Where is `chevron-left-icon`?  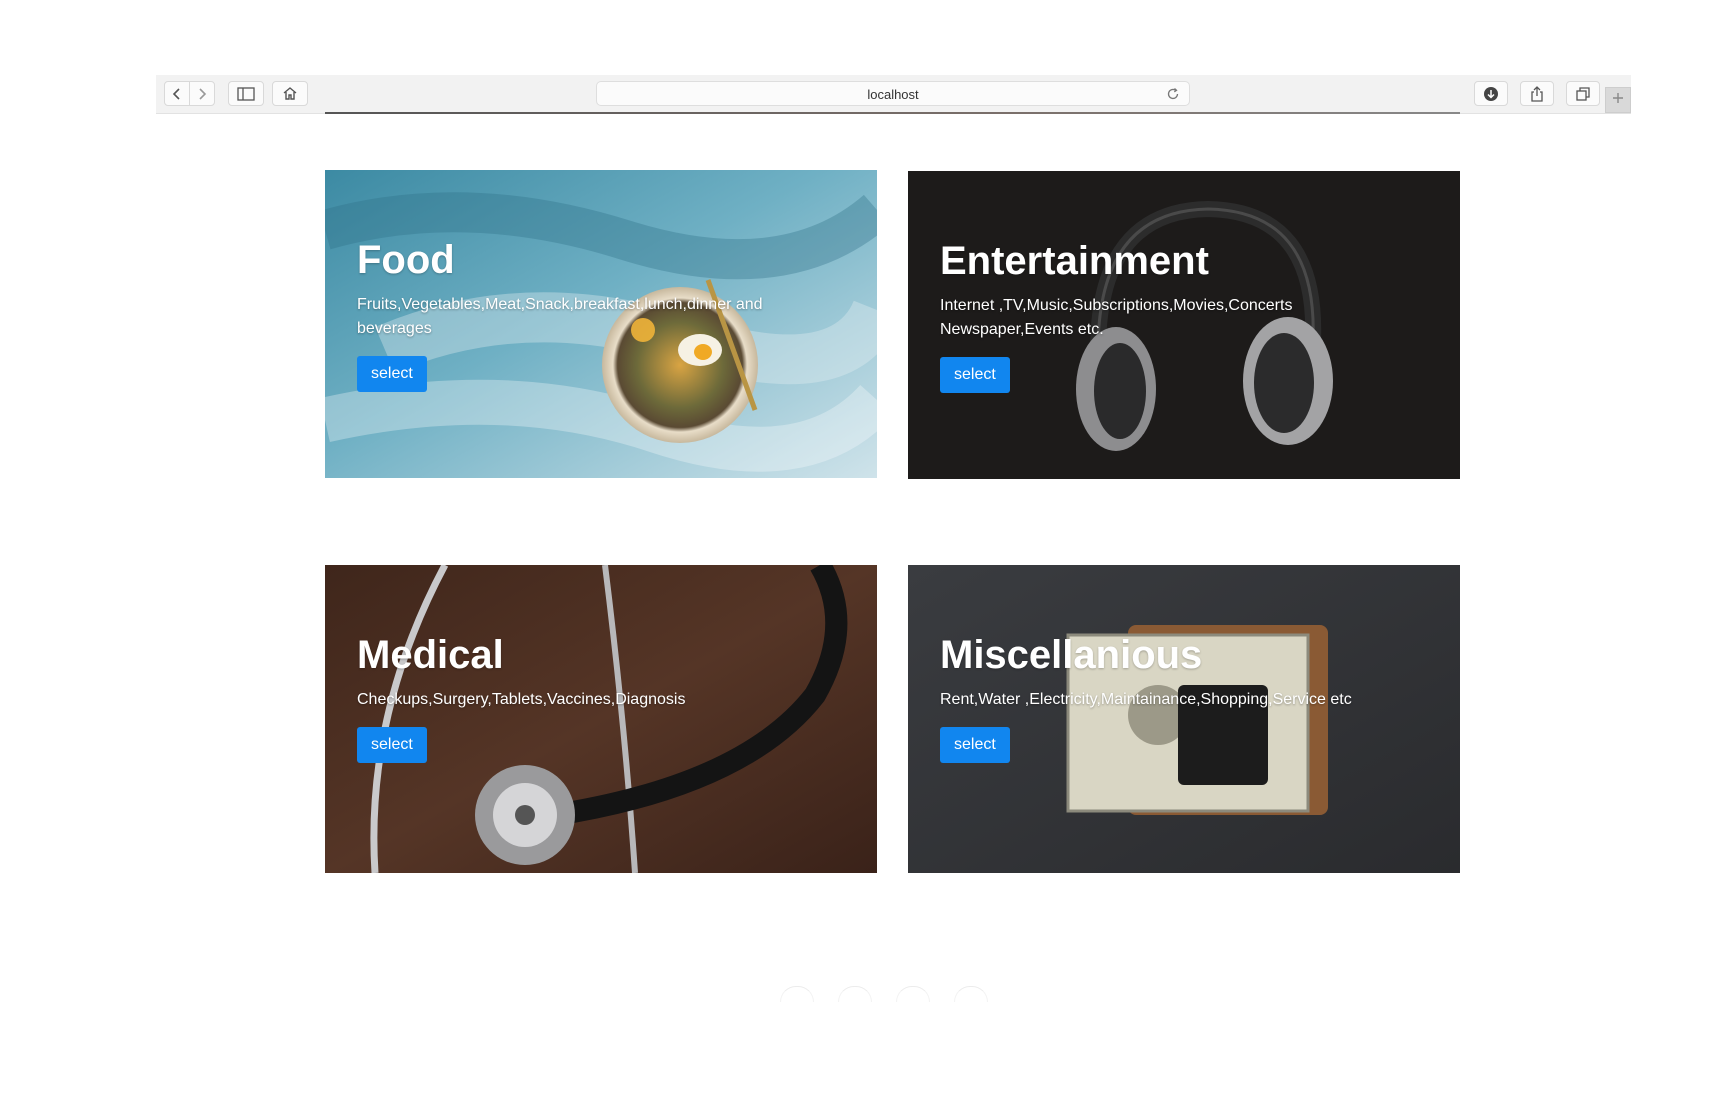 chevron-left-icon is located at coordinates (177, 94).